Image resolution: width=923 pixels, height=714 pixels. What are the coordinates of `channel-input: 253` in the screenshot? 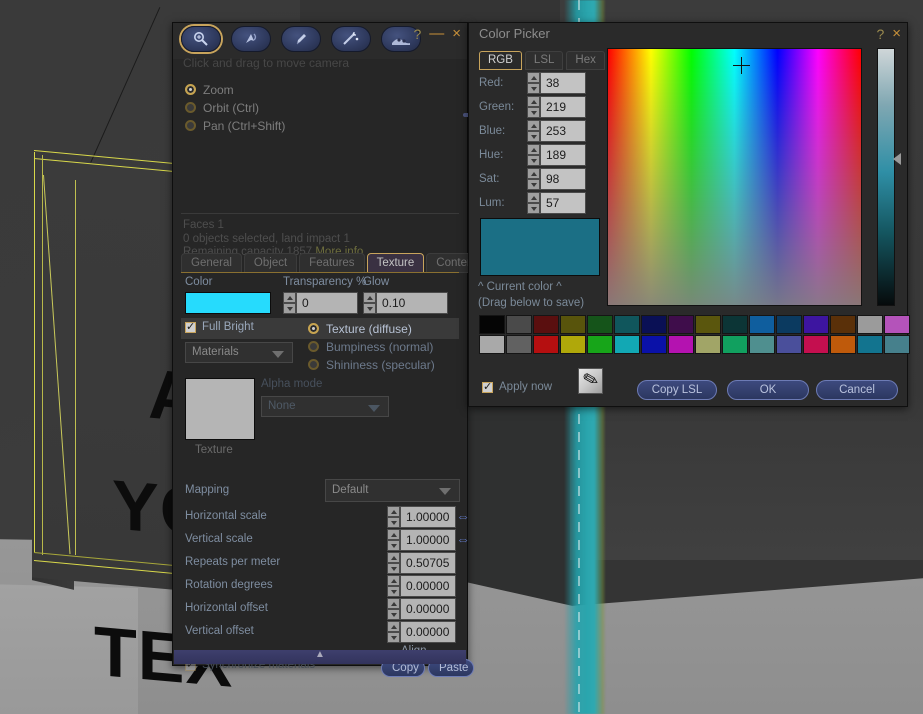 It's located at (563, 131).